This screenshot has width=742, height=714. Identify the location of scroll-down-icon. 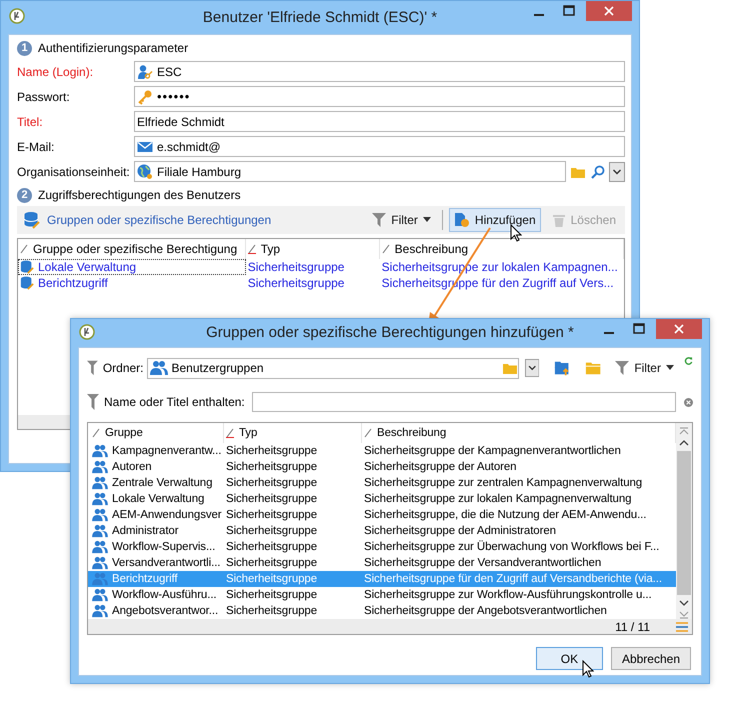
(684, 603).